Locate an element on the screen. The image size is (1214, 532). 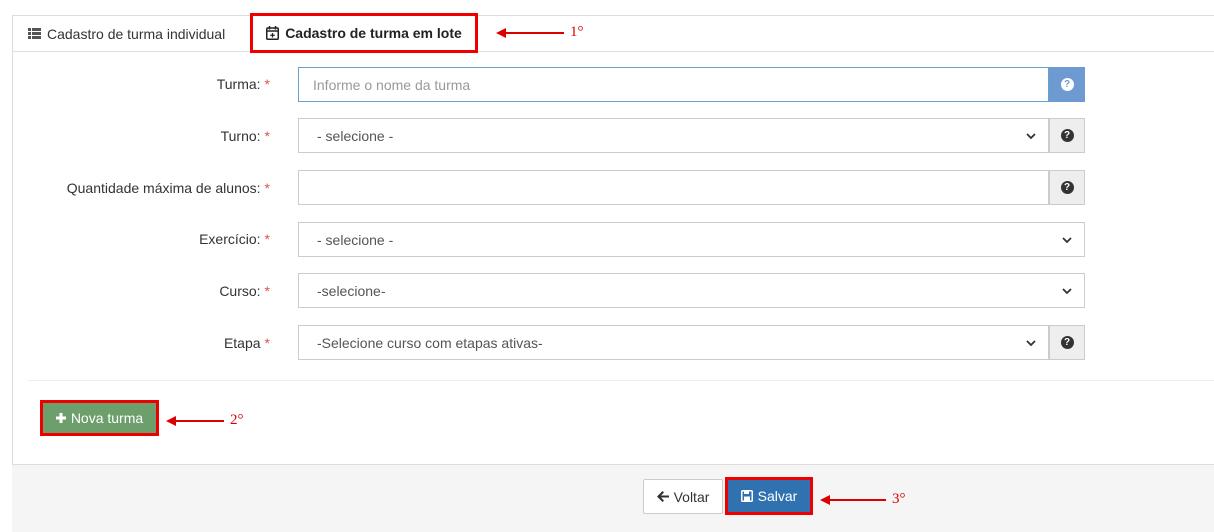
curso-select: -selecione- is located at coordinates (691, 290).